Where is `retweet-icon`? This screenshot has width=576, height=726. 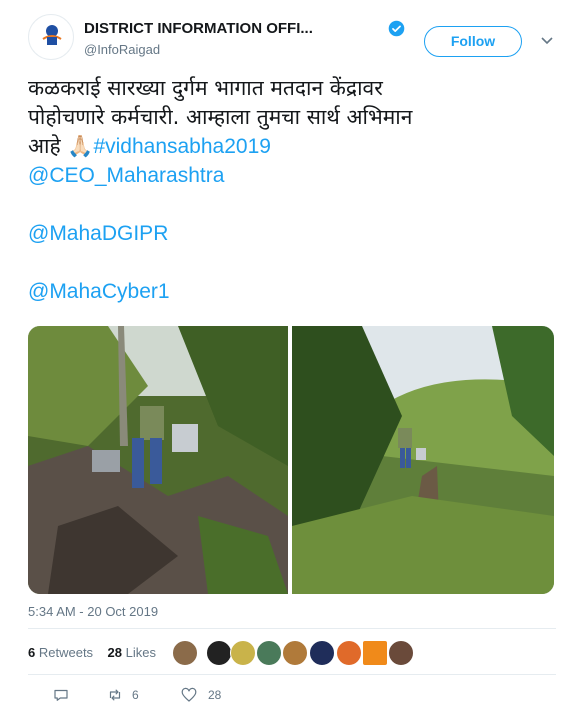
retweet-icon is located at coordinates (115, 695).